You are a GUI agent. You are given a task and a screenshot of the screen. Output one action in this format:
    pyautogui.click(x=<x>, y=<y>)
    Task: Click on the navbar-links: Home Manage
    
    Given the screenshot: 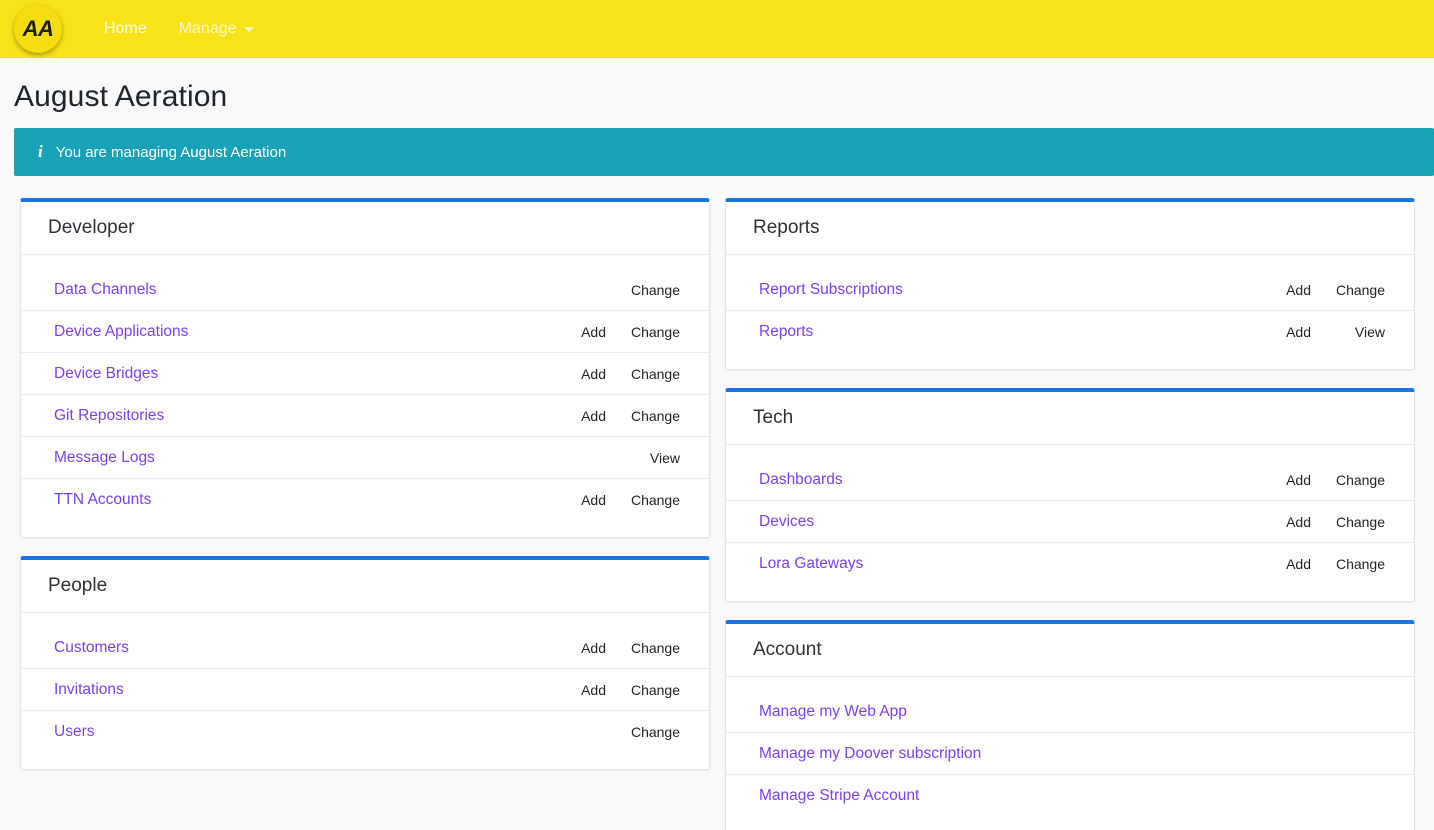 What is the action you would take?
    pyautogui.click(x=179, y=29)
    